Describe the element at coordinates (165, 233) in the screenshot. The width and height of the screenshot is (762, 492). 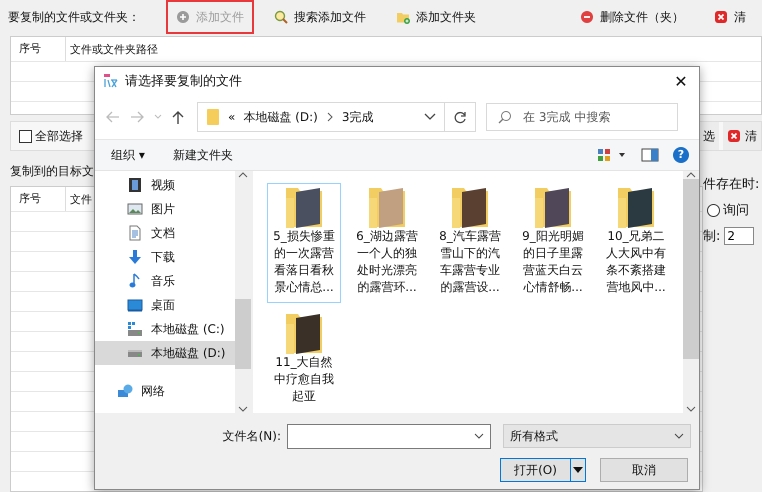
I see `nav-item: 文档` at that location.